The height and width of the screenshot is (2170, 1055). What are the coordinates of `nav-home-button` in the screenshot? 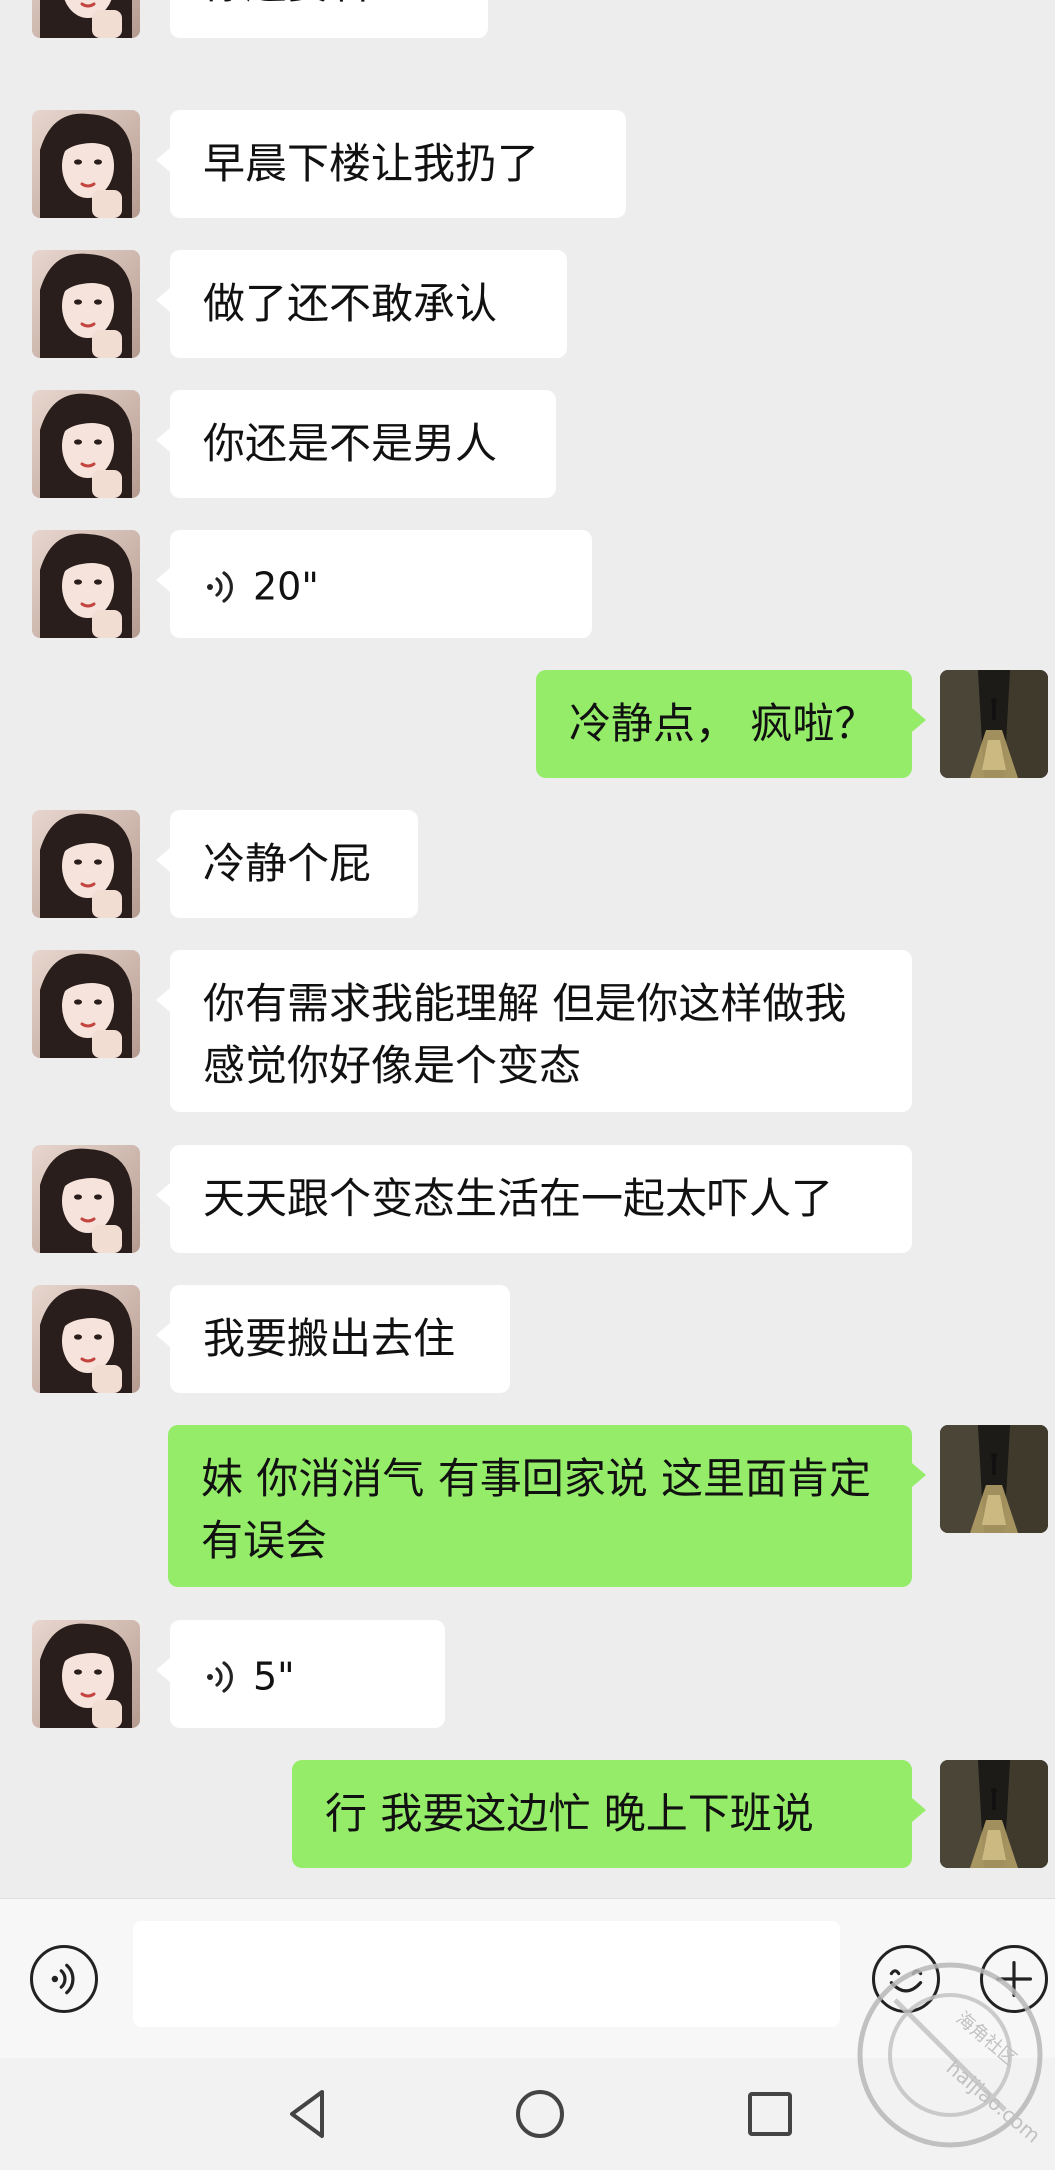 It's located at (540, 2114).